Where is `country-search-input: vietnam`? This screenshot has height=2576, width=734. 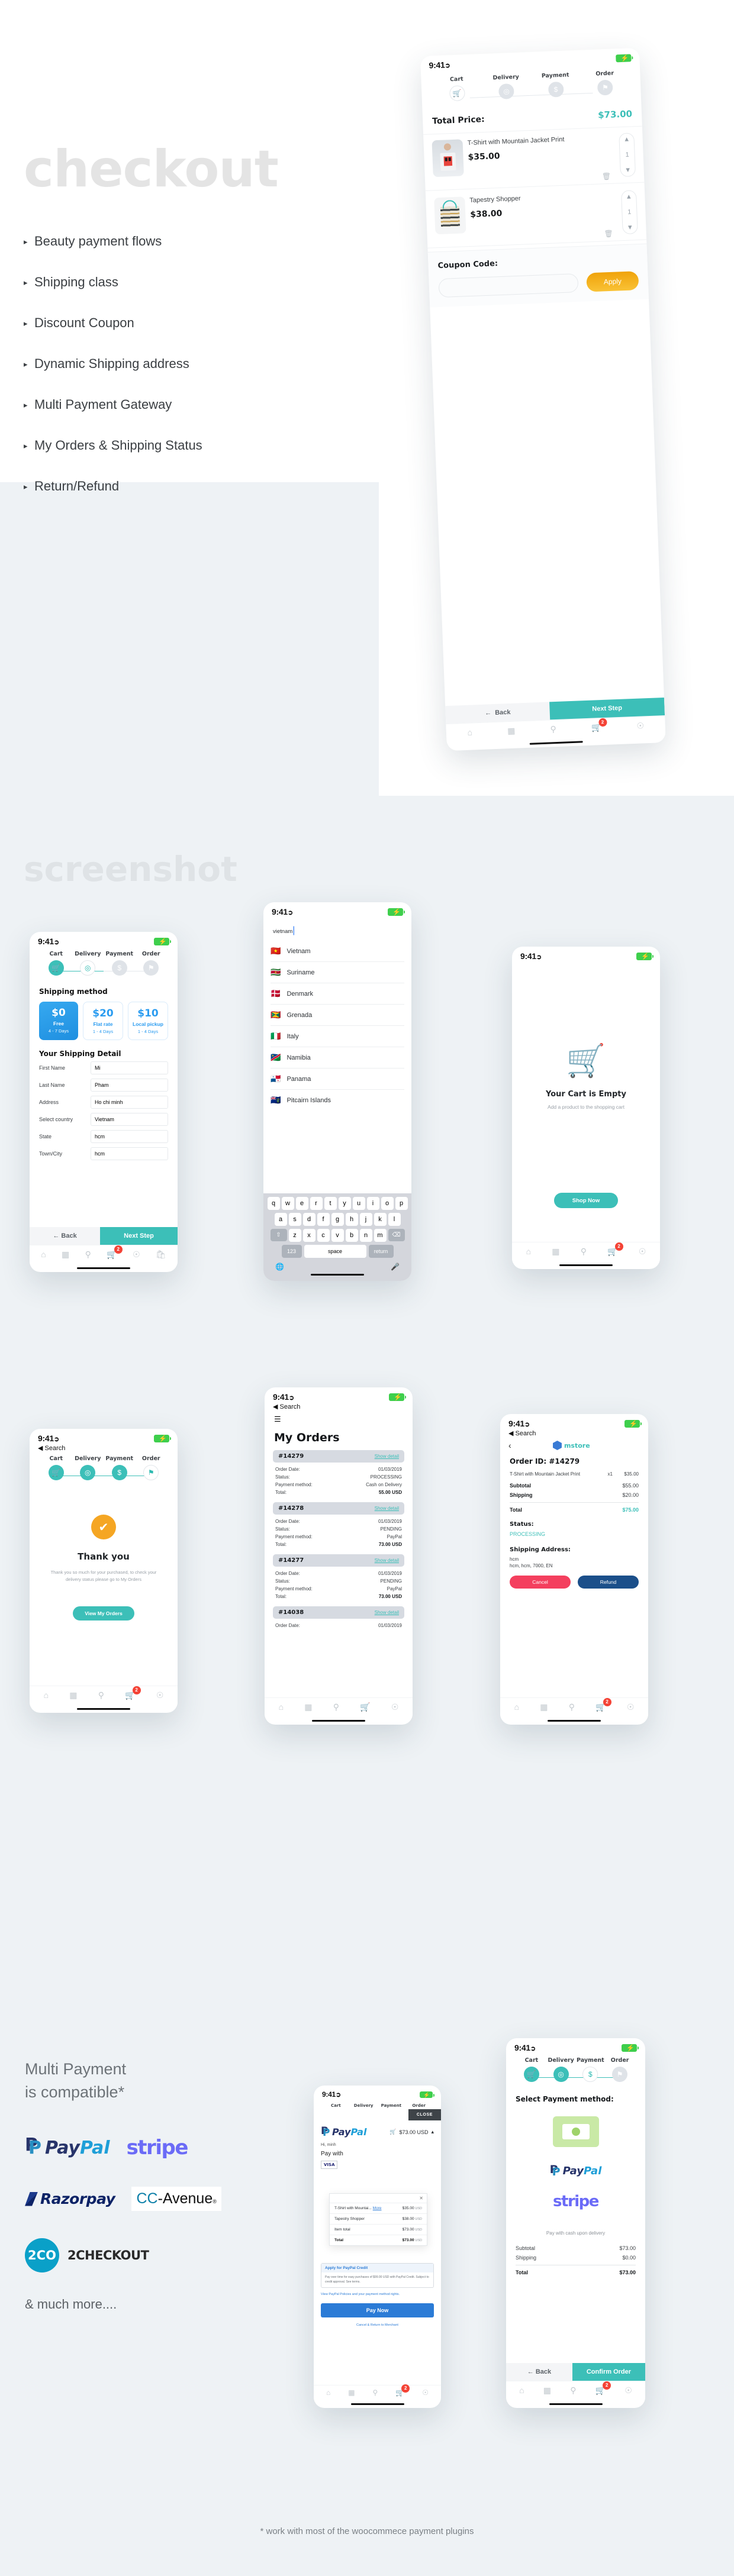
country-search-input: vietnam is located at coordinates (282, 931).